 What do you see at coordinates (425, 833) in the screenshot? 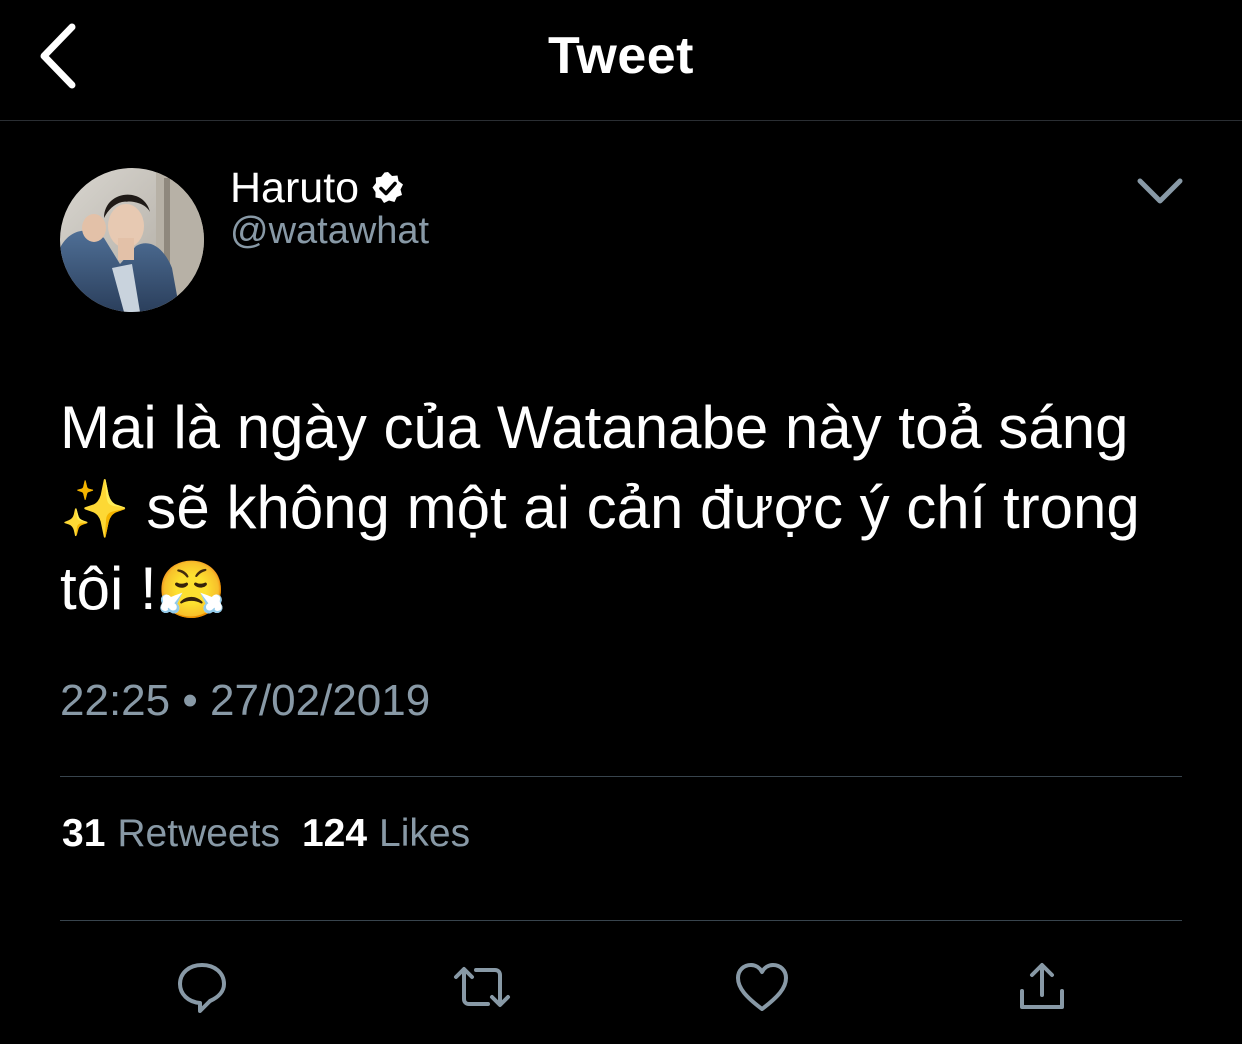
I see `likes-label: Likes` at bounding box center [425, 833].